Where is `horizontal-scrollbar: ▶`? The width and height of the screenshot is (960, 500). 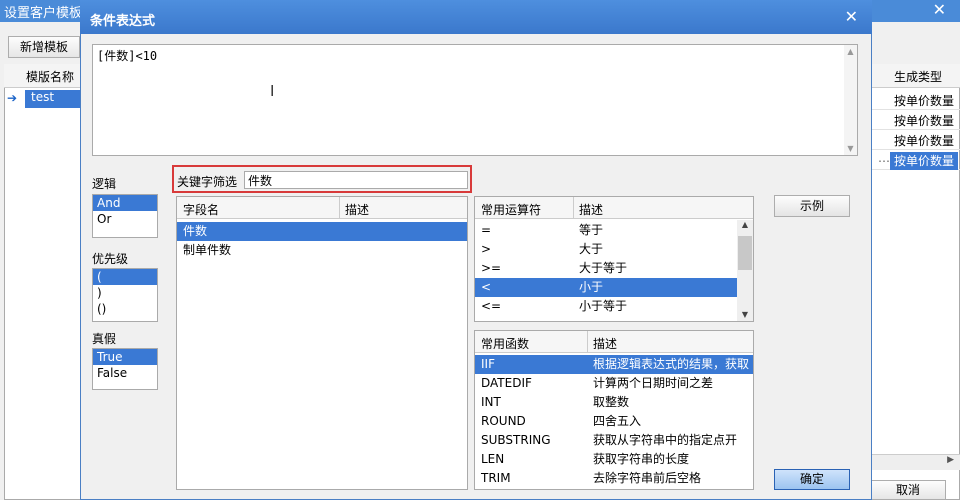
horizontal-scrollbar: ▶ is located at coordinates (915, 462).